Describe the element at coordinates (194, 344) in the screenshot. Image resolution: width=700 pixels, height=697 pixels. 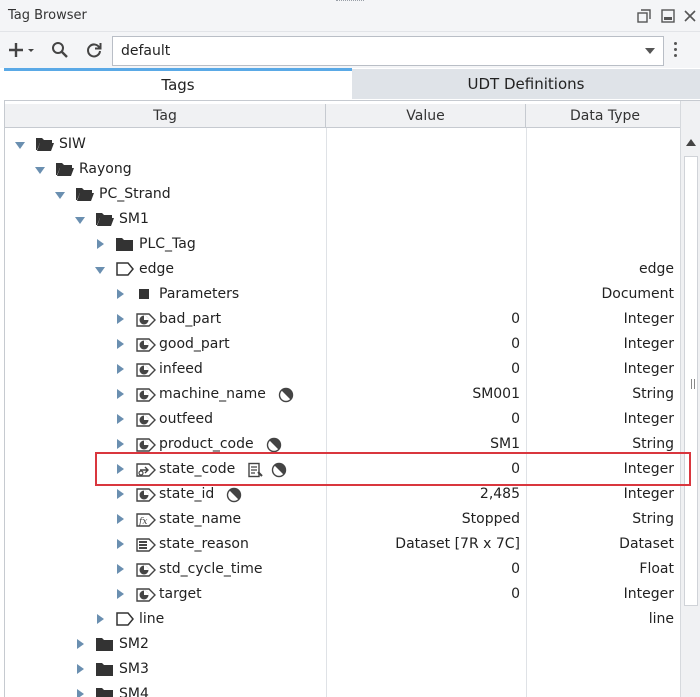
I see `tag-name: good_part` at that location.